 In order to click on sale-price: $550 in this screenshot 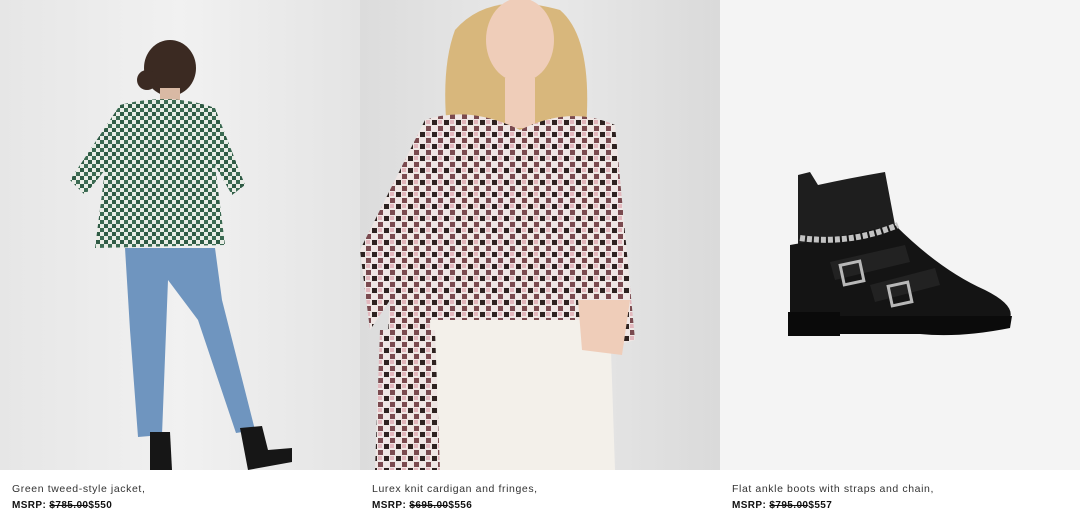, I will do `click(100, 505)`.